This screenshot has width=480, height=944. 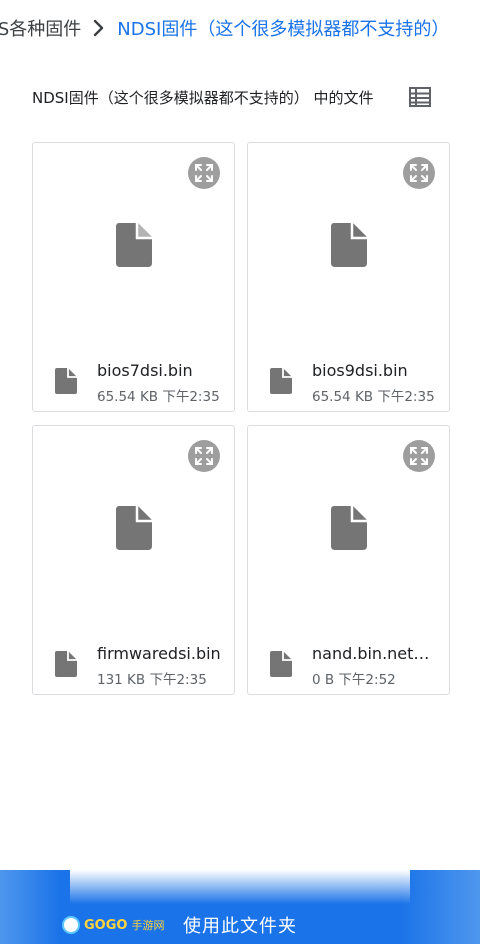 I want to click on file-name: bios9dsi.bin, so click(x=360, y=370).